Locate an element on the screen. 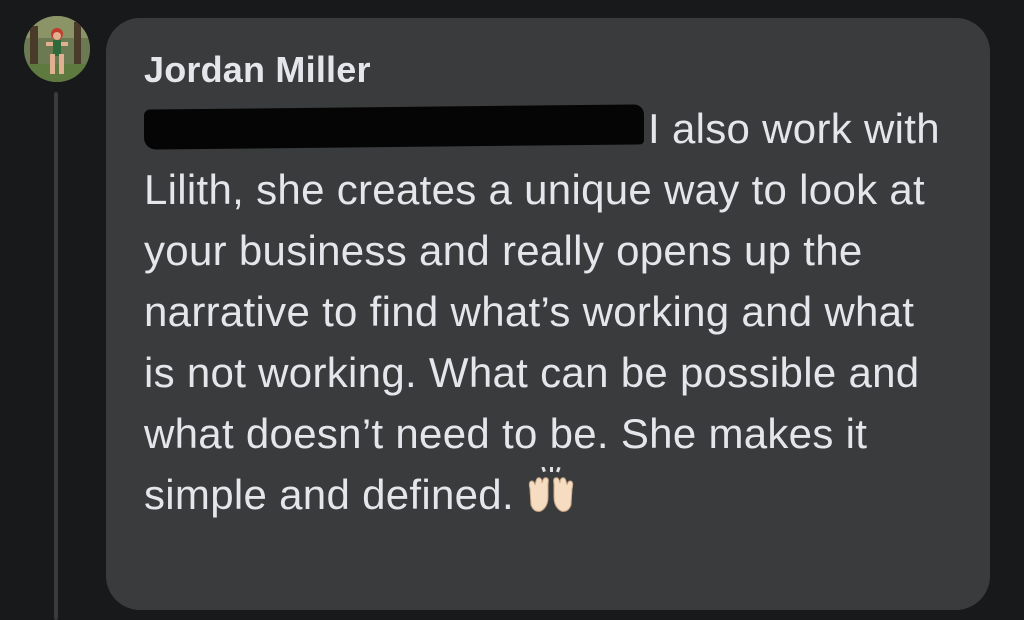 The width and height of the screenshot is (1024, 620). comment-author: Jordan Miller is located at coordinates (547, 70).